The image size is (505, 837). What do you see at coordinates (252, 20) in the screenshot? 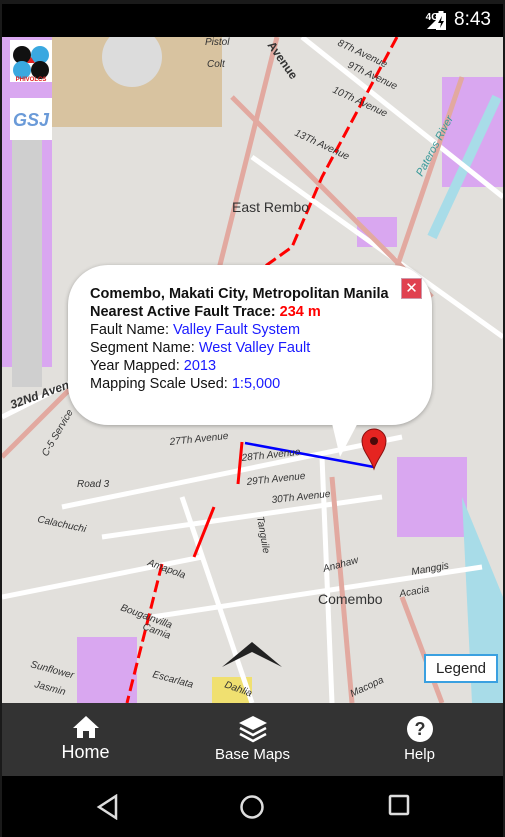
I see `status-bar: 4G 8:43` at bounding box center [252, 20].